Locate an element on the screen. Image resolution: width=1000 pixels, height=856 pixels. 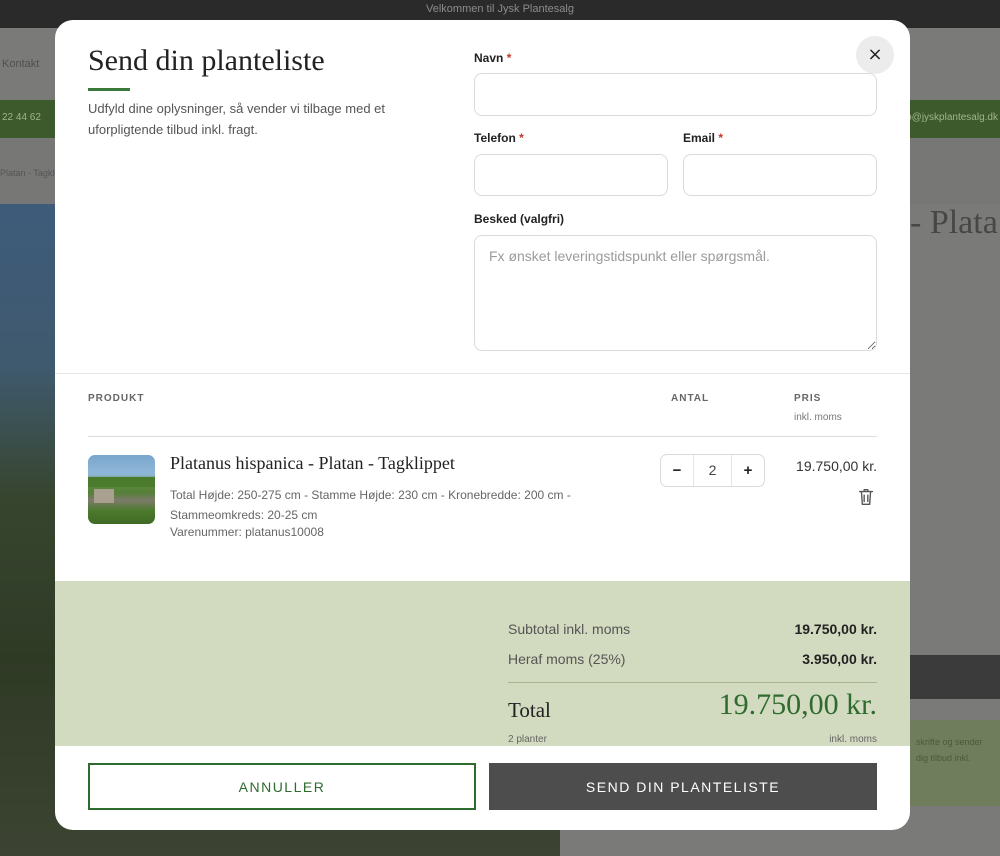
email-label: Email * is located at coordinates (703, 138).